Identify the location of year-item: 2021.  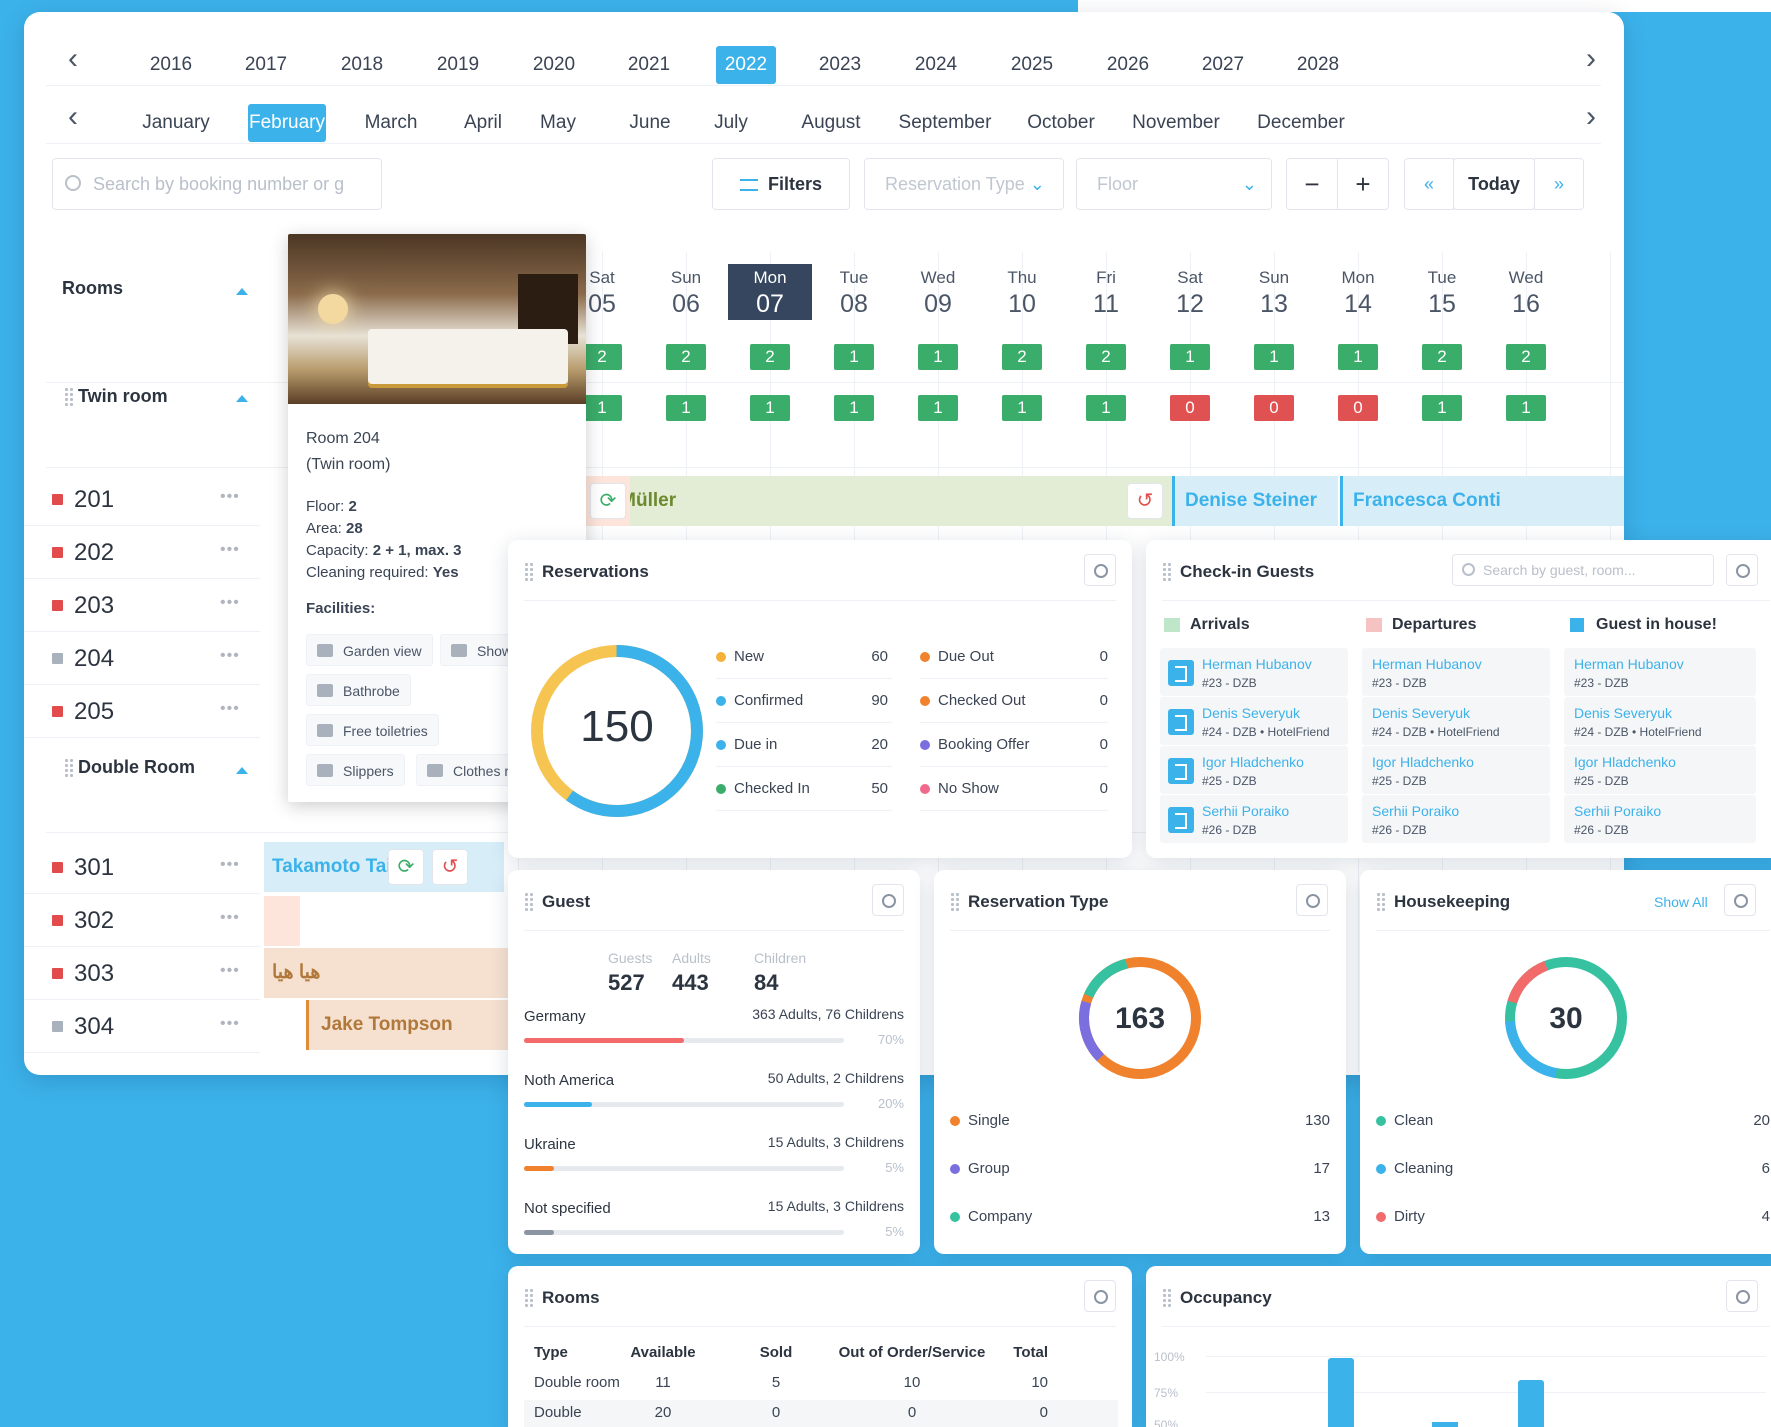
(649, 65).